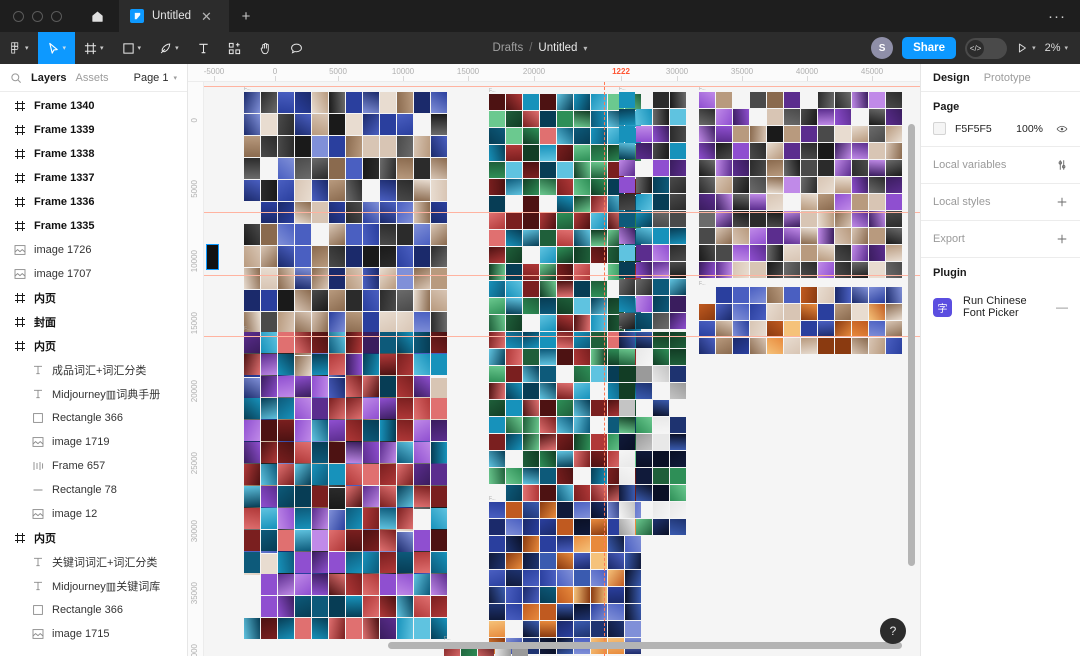 The height and width of the screenshot is (656, 1080). Describe the element at coordinates (1000, 202) in the screenshot. I see `local-styles-row: Local styles` at that location.